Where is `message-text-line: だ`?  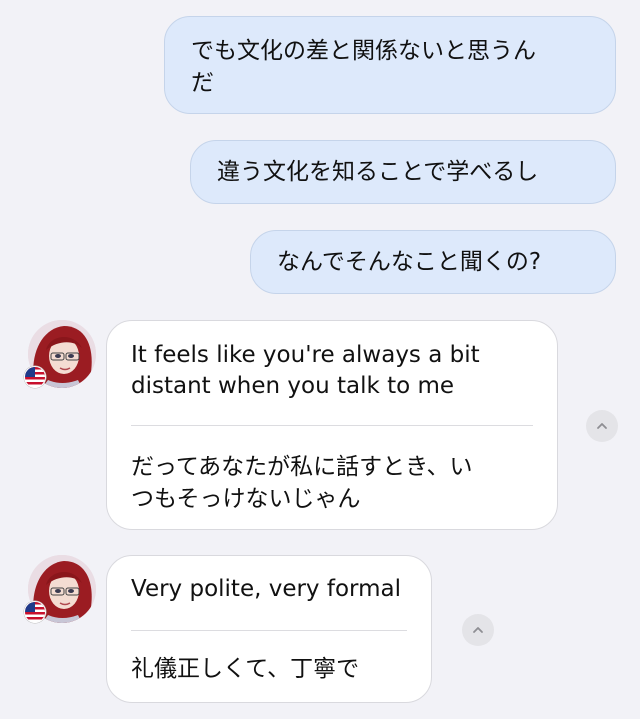 message-text-line: だ is located at coordinates (202, 83).